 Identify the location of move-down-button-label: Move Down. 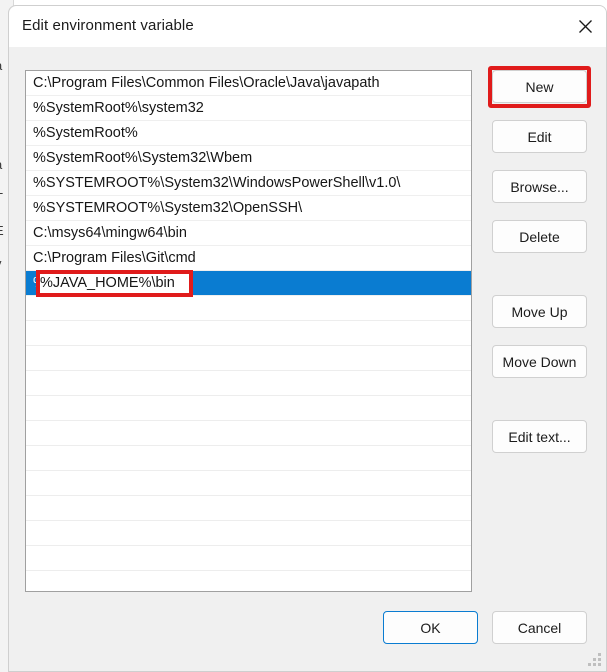
(539, 361).